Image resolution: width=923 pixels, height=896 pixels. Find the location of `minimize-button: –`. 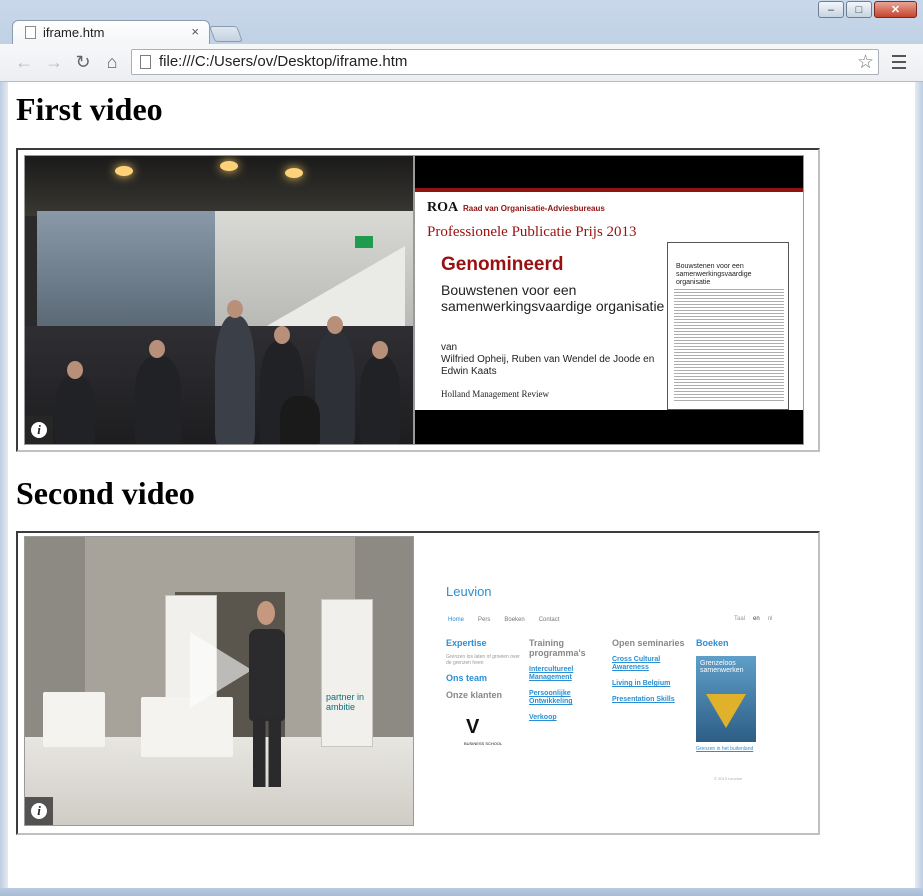

minimize-button: – is located at coordinates (831, 9).